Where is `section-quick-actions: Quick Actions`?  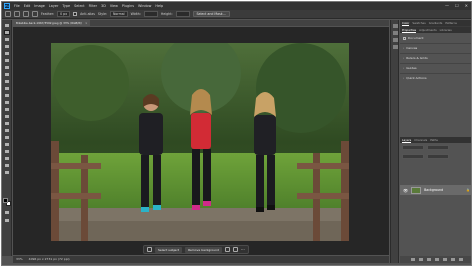
section-quick-actions: Quick Actions is located at coordinates (414, 78).